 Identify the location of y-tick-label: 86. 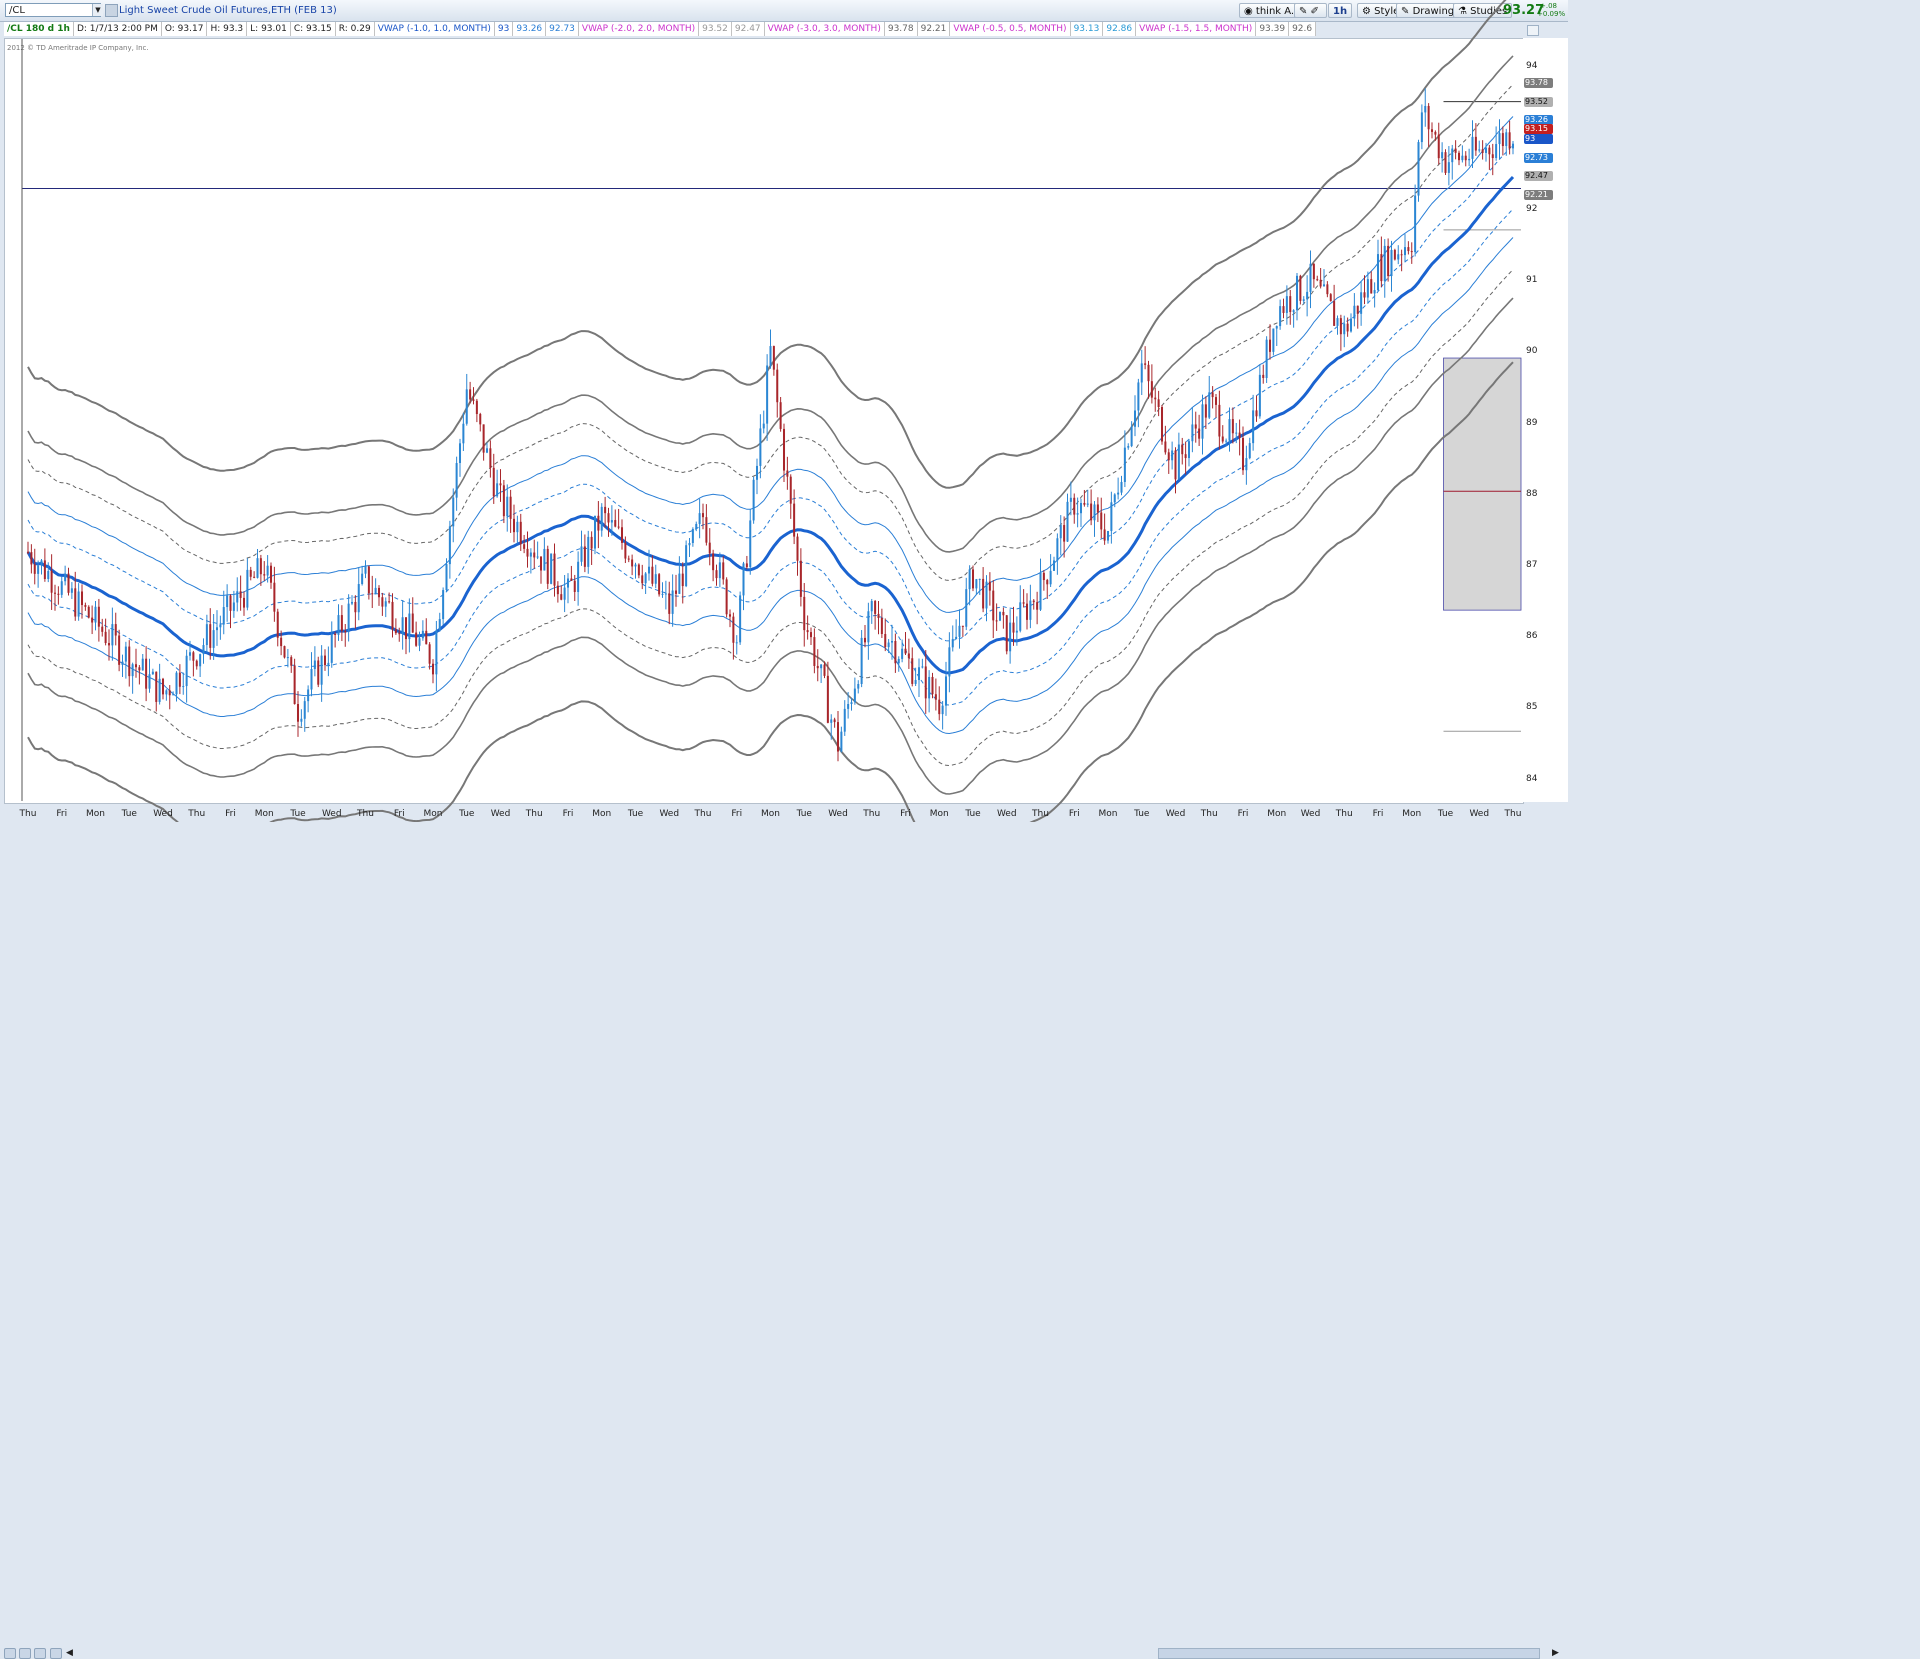
(1532, 636).